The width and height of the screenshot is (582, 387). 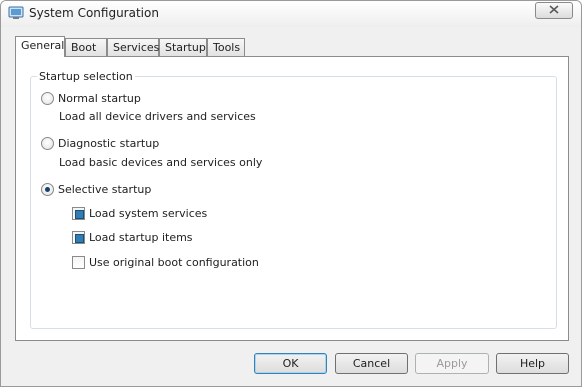 What do you see at coordinates (452, 363) in the screenshot?
I see `apply-button: Apply` at bounding box center [452, 363].